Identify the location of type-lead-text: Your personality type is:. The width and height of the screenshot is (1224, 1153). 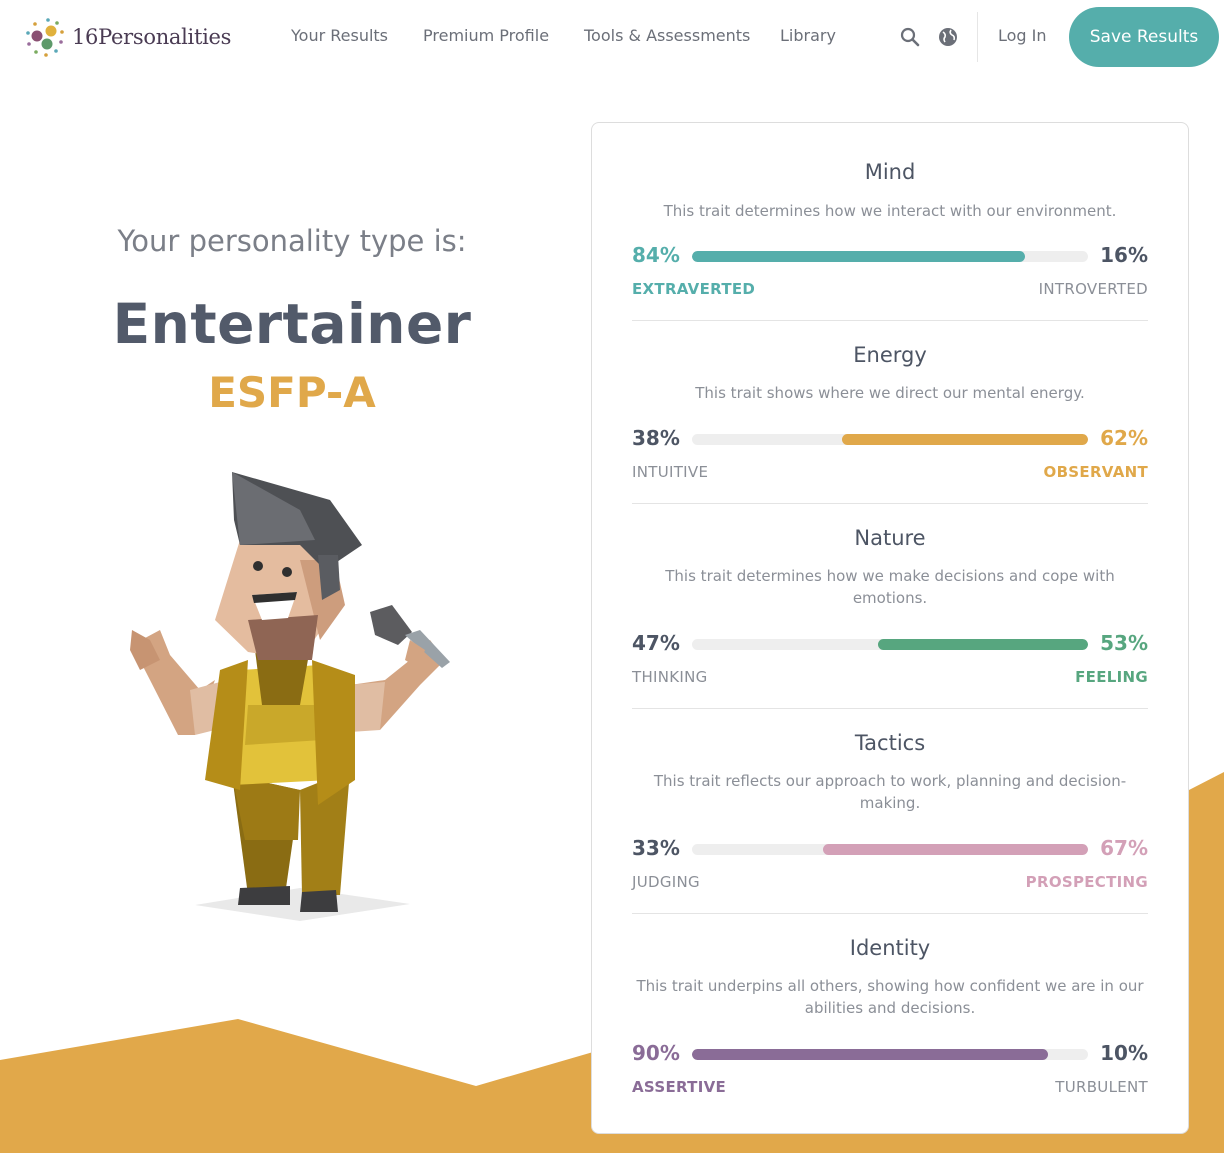
(292, 241).